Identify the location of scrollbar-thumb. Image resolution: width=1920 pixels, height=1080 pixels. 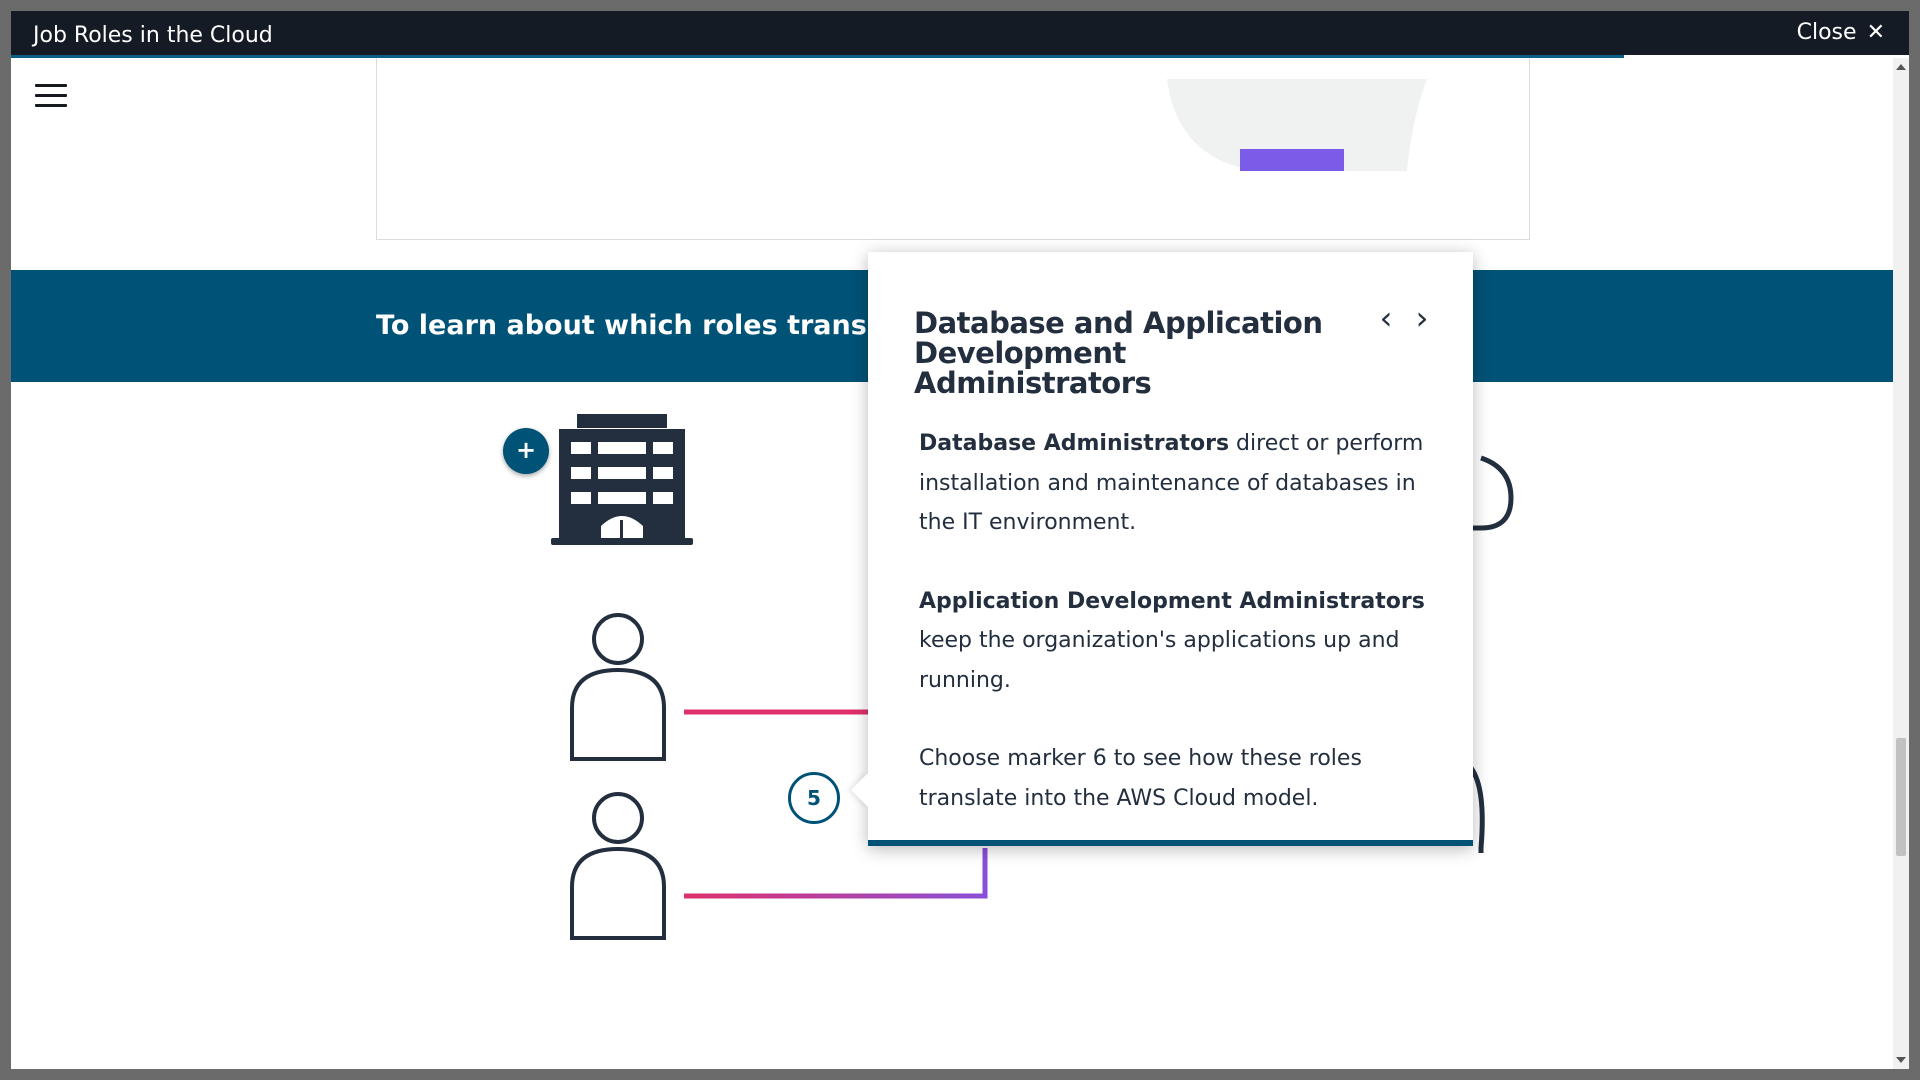
(1901, 797).